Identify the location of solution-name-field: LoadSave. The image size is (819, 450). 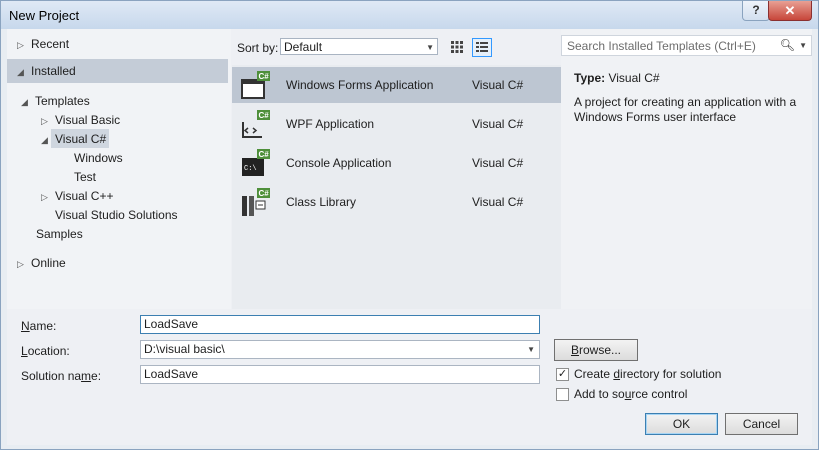
(340, 374).